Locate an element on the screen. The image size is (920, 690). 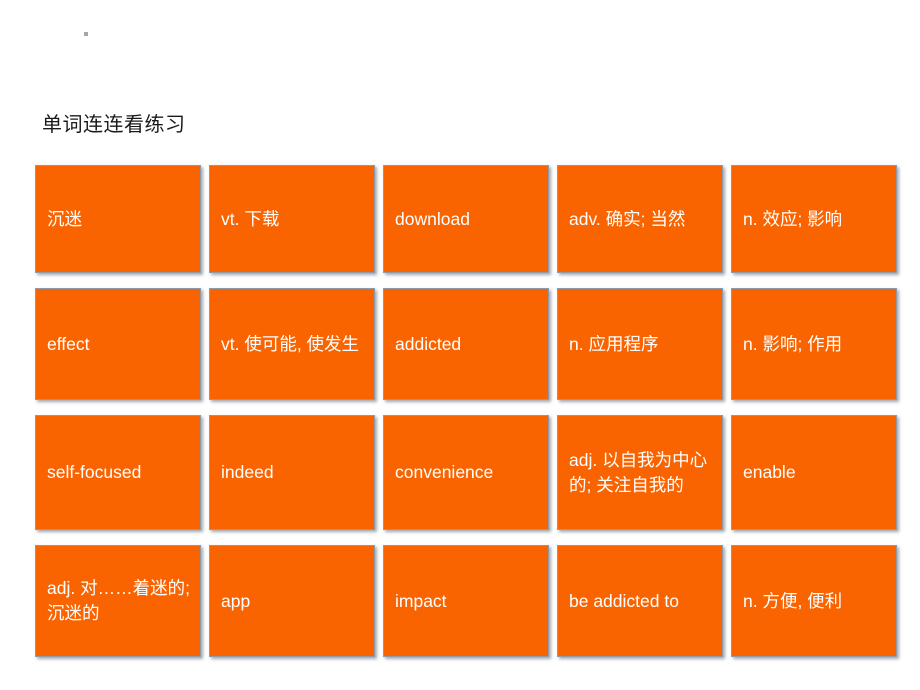
word-card-label: enable is located at coordinates (769, 472).